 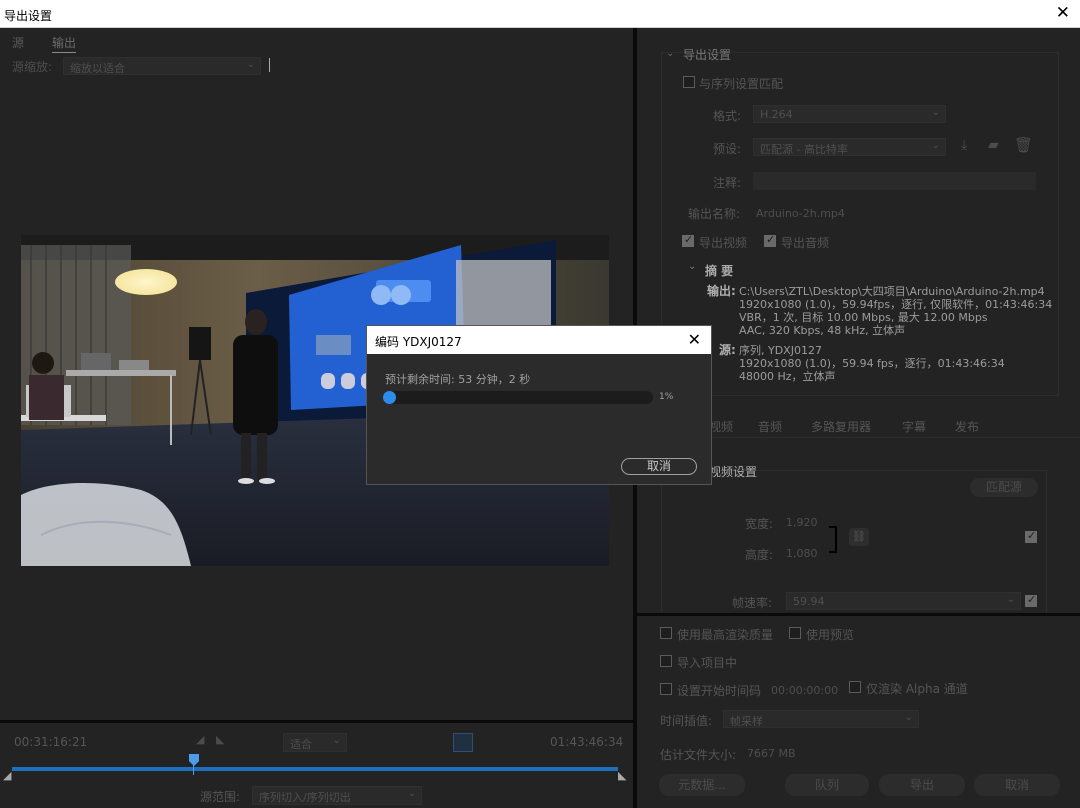 I want to click on preset-label: 预设:, so click(x=727, y=149).